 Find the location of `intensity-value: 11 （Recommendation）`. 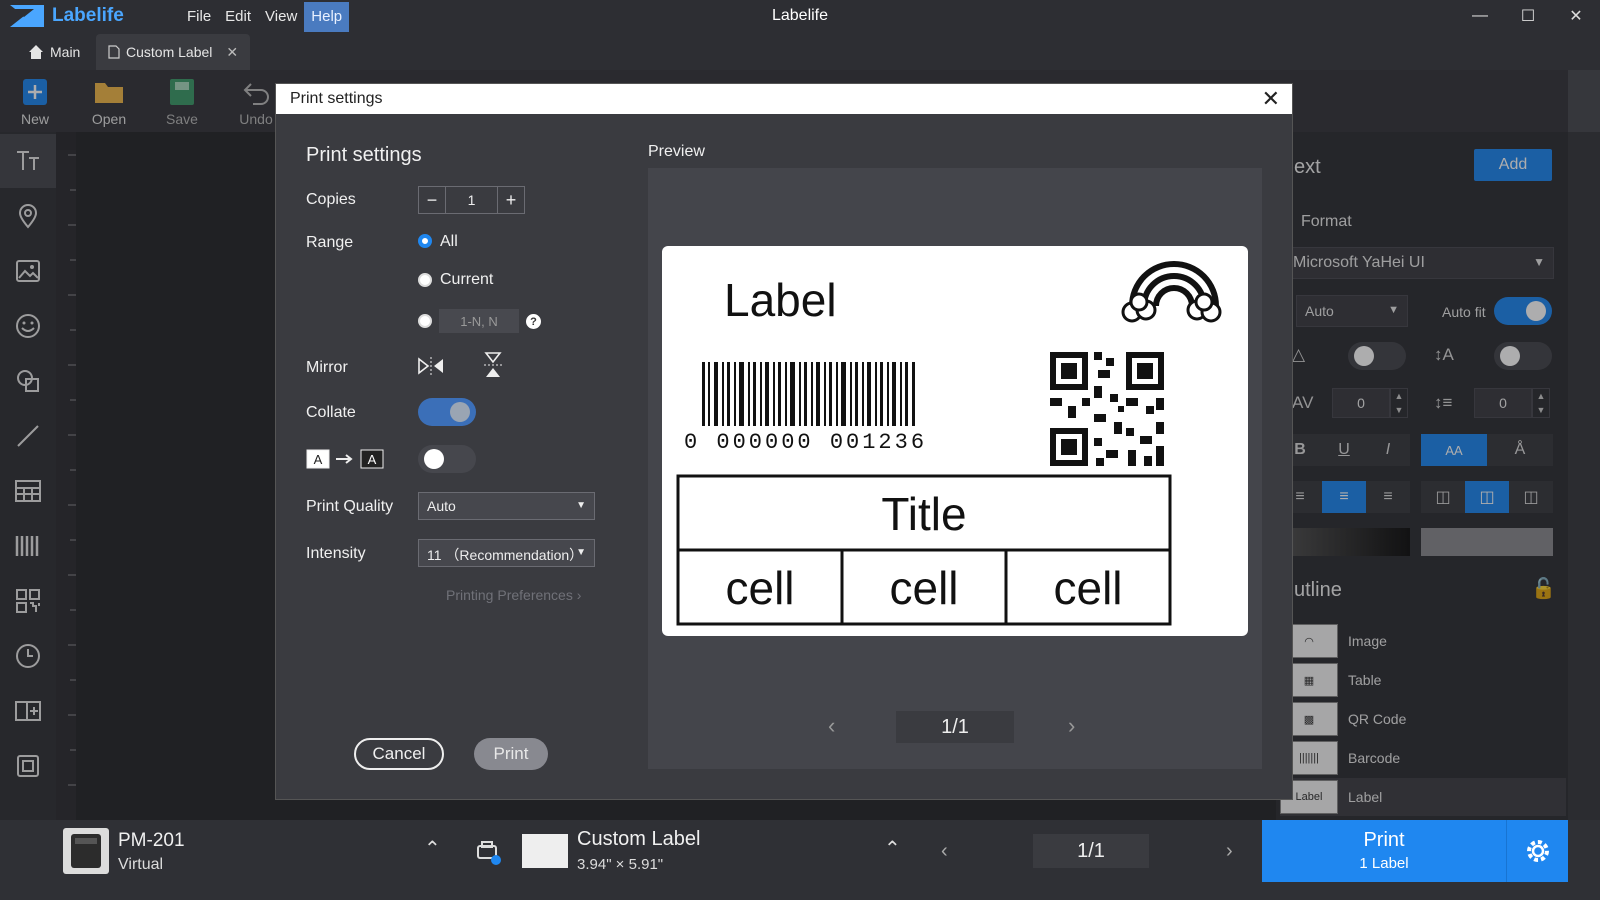

intensity-value: 11 （Recommendation） is located at coordinates (505, 555).